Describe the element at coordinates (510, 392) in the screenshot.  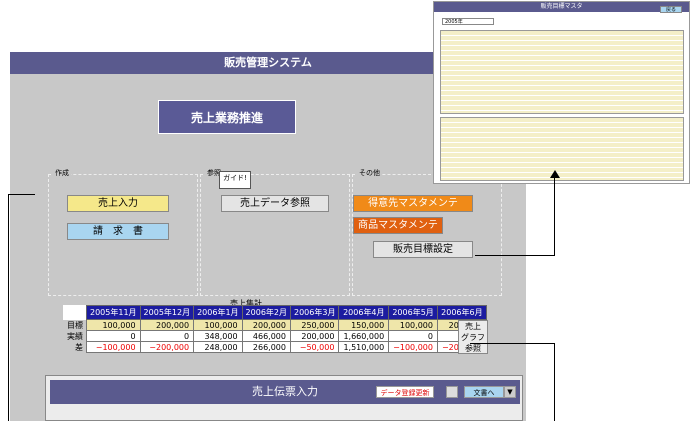
I see `chevron-down-icon: ▼` at that location.